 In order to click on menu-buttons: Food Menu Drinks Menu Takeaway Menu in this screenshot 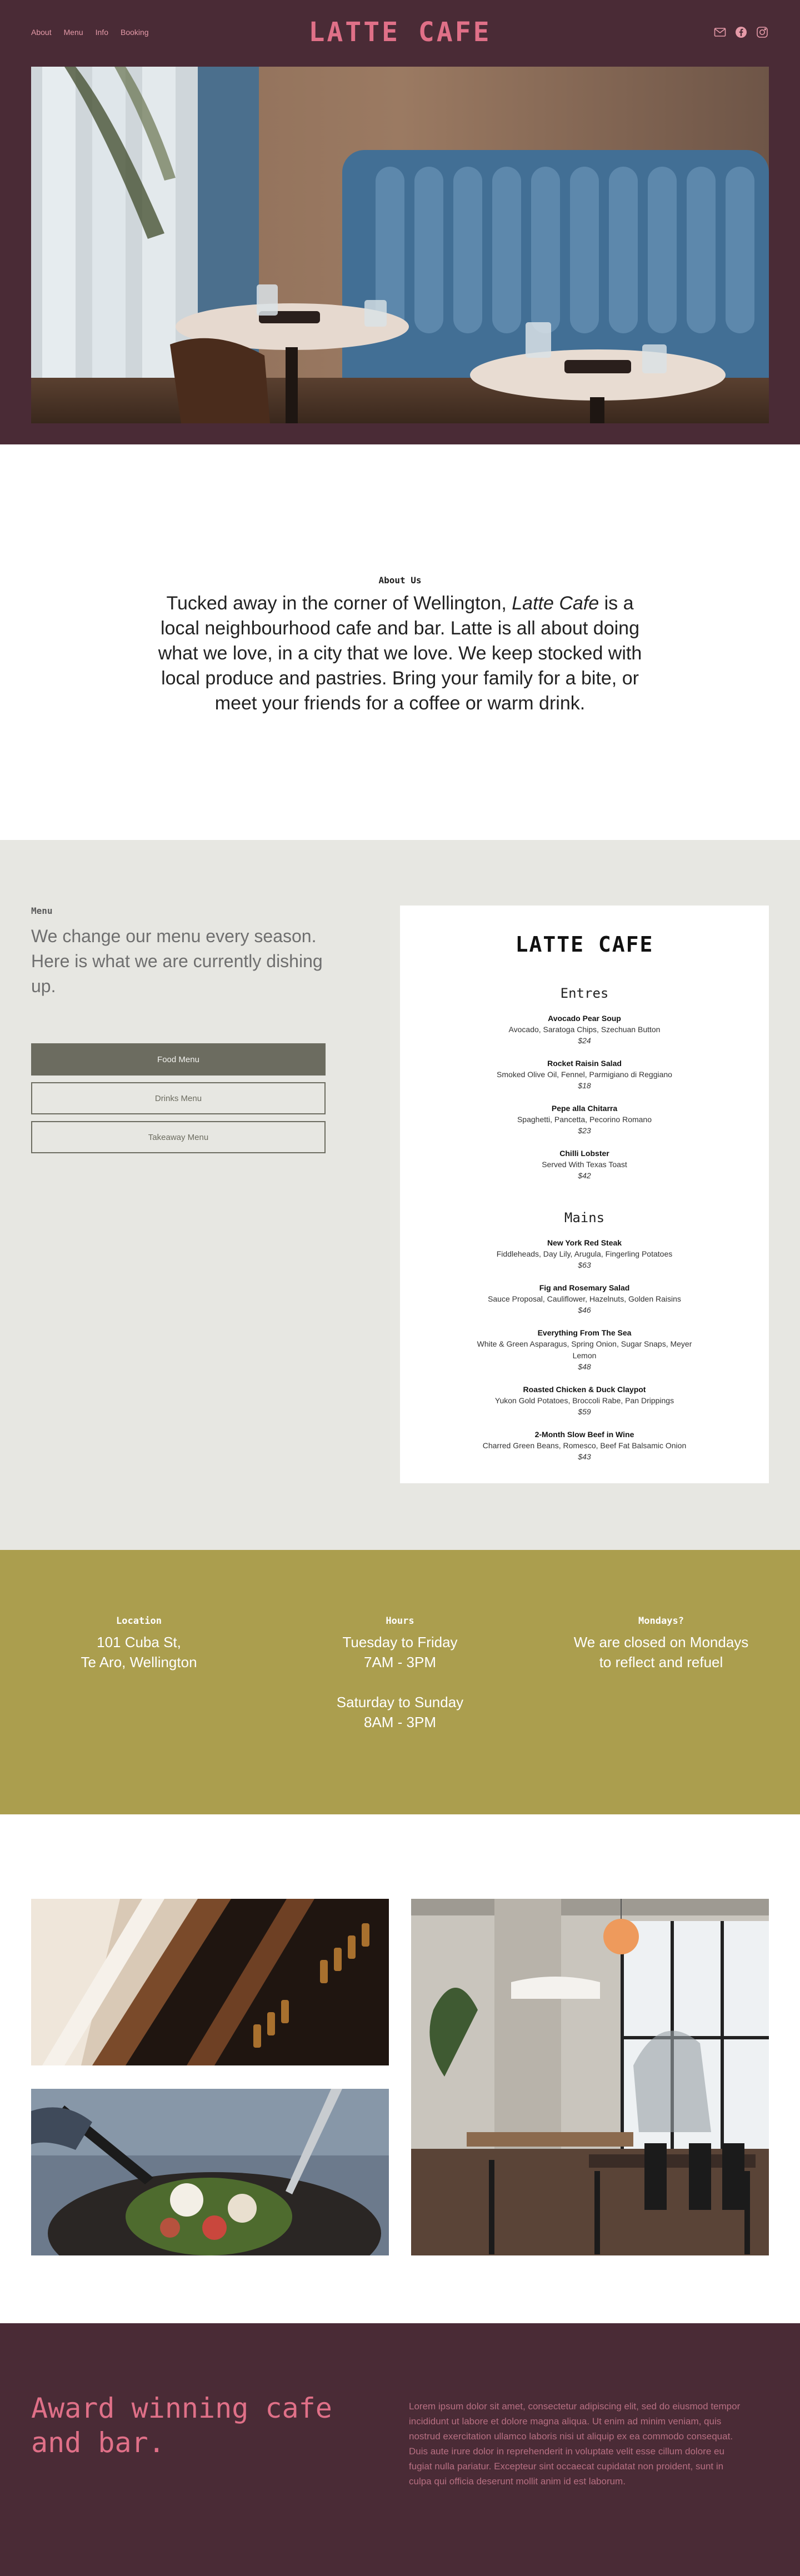, I will do `click(179, 1098)`.